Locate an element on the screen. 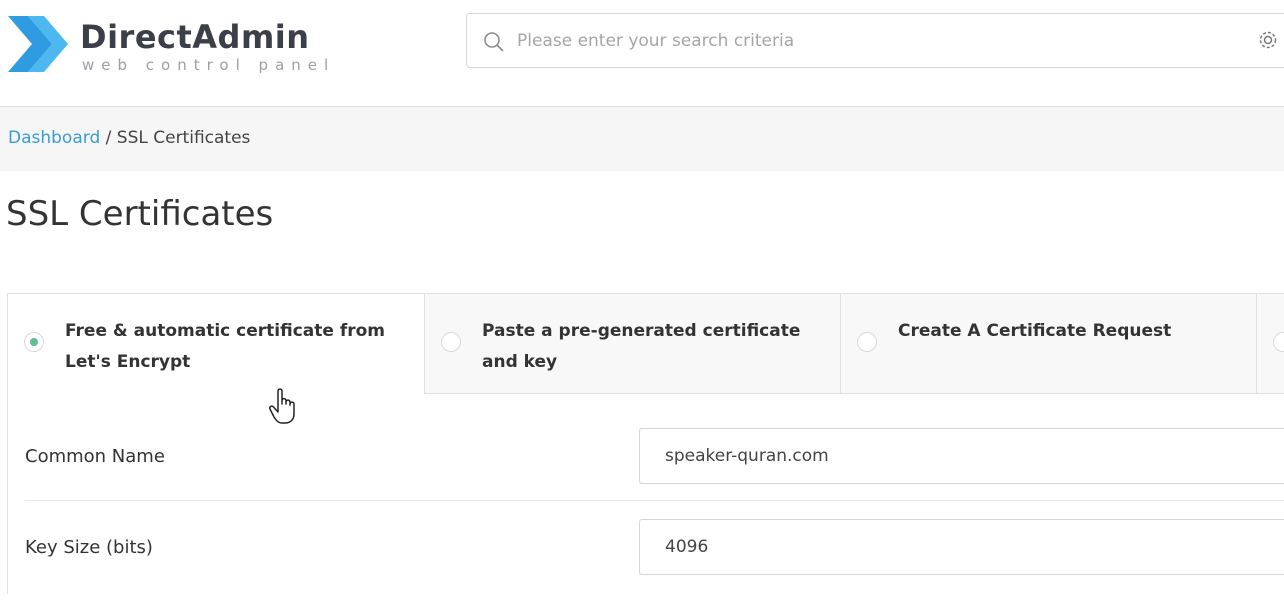 This screenshot has width=1284, height=609. breadcrumb-current: SSL Certificates is located at coordinates (183, 138).